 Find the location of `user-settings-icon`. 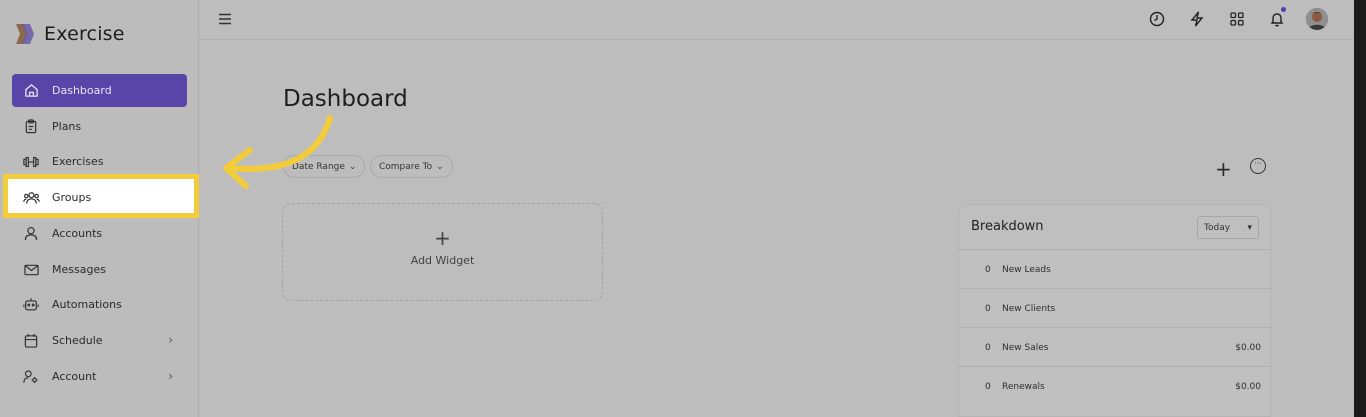

user-settings-icon is located at coordinates (31, 377).